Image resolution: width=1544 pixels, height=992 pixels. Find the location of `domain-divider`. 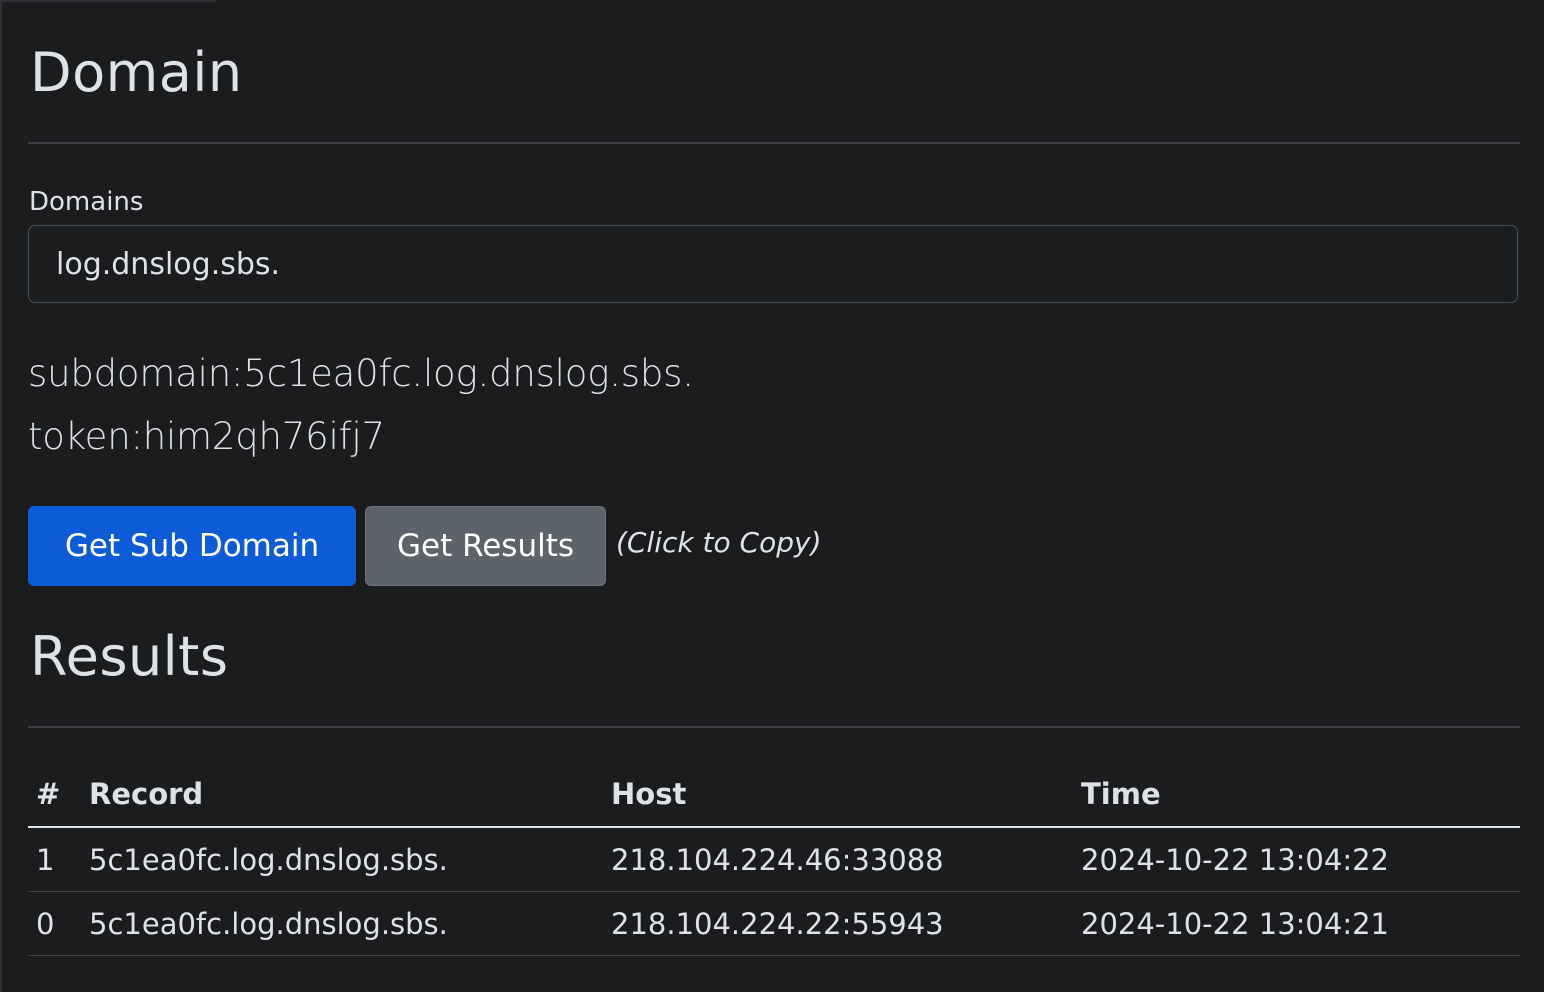

domain-divider is located at coordinates (774, 143).